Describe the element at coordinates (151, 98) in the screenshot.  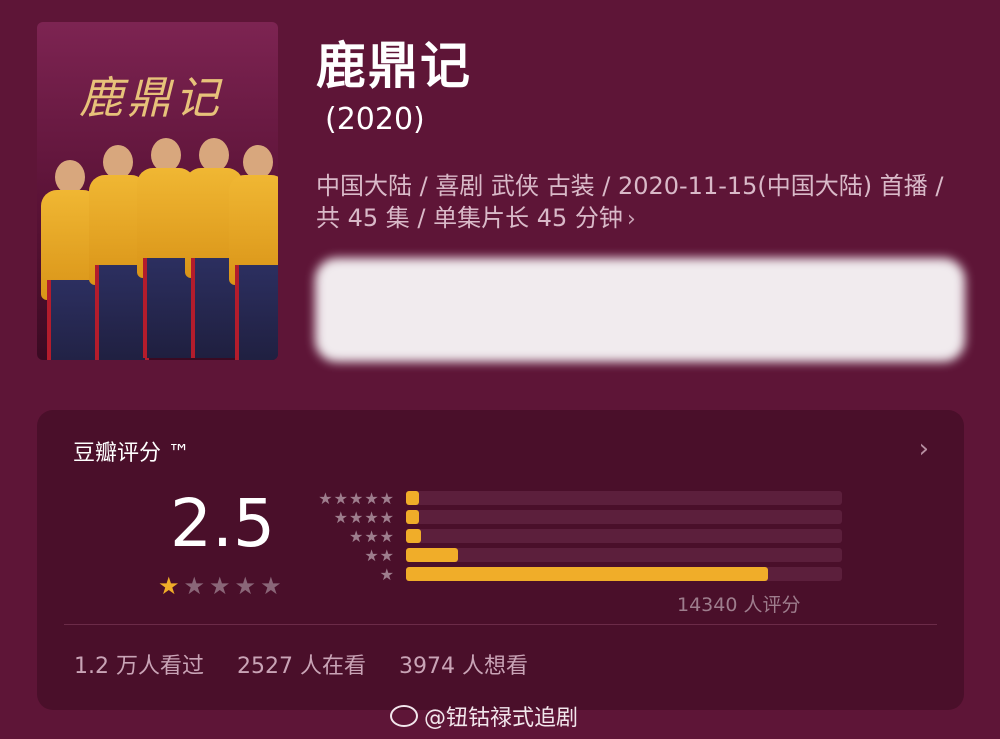
I see `poster-title-art: 鹿鼎记` at that location.